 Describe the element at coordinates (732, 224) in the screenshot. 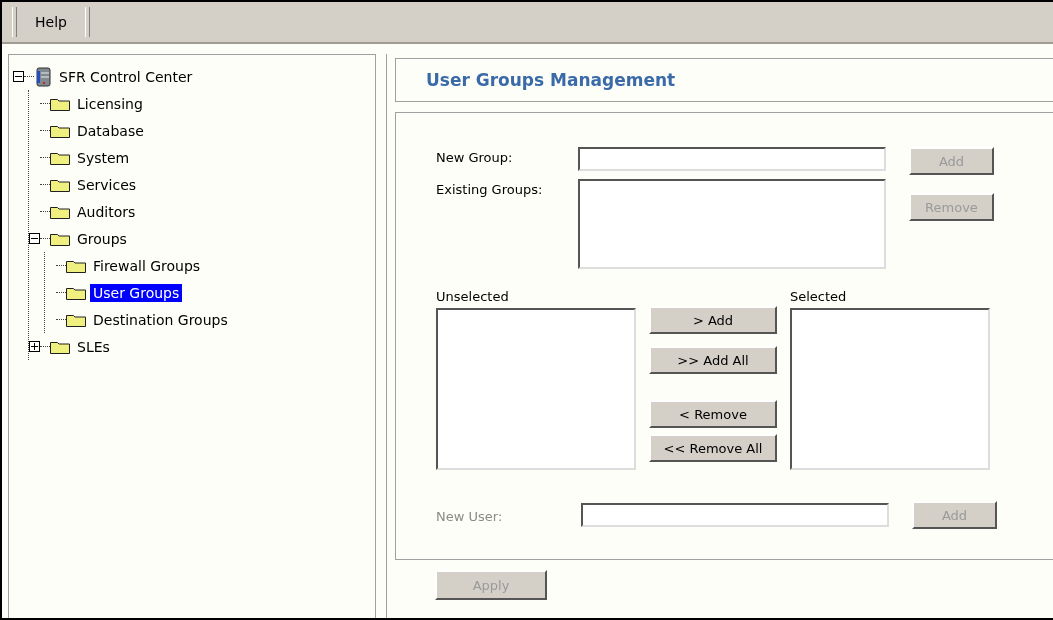

I see `groups-list` at that location.